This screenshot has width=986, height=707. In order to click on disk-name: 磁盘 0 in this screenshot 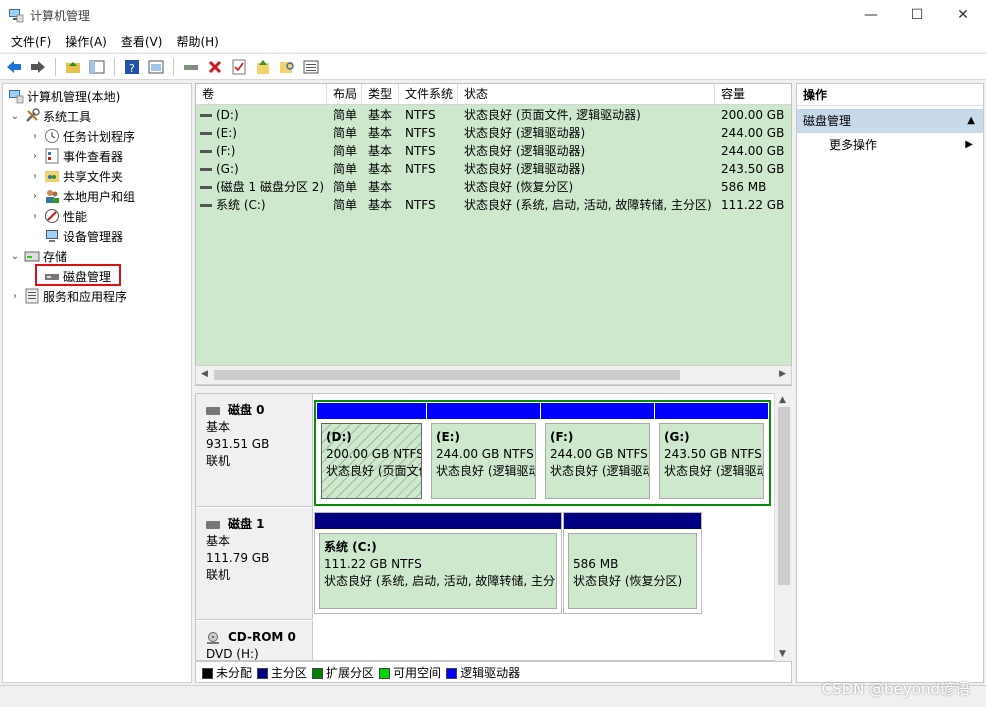, I will do `click(246, 410)`.